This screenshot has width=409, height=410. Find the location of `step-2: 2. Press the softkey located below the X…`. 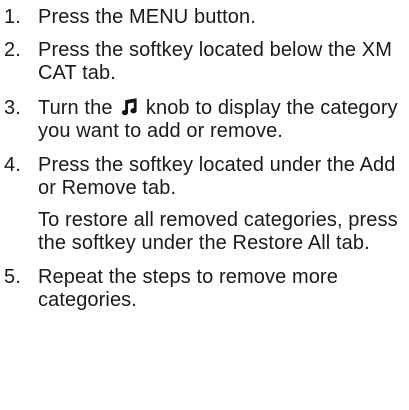

step-2: 2. Press the softkey located below the X… is located at coordinates (204, 62).